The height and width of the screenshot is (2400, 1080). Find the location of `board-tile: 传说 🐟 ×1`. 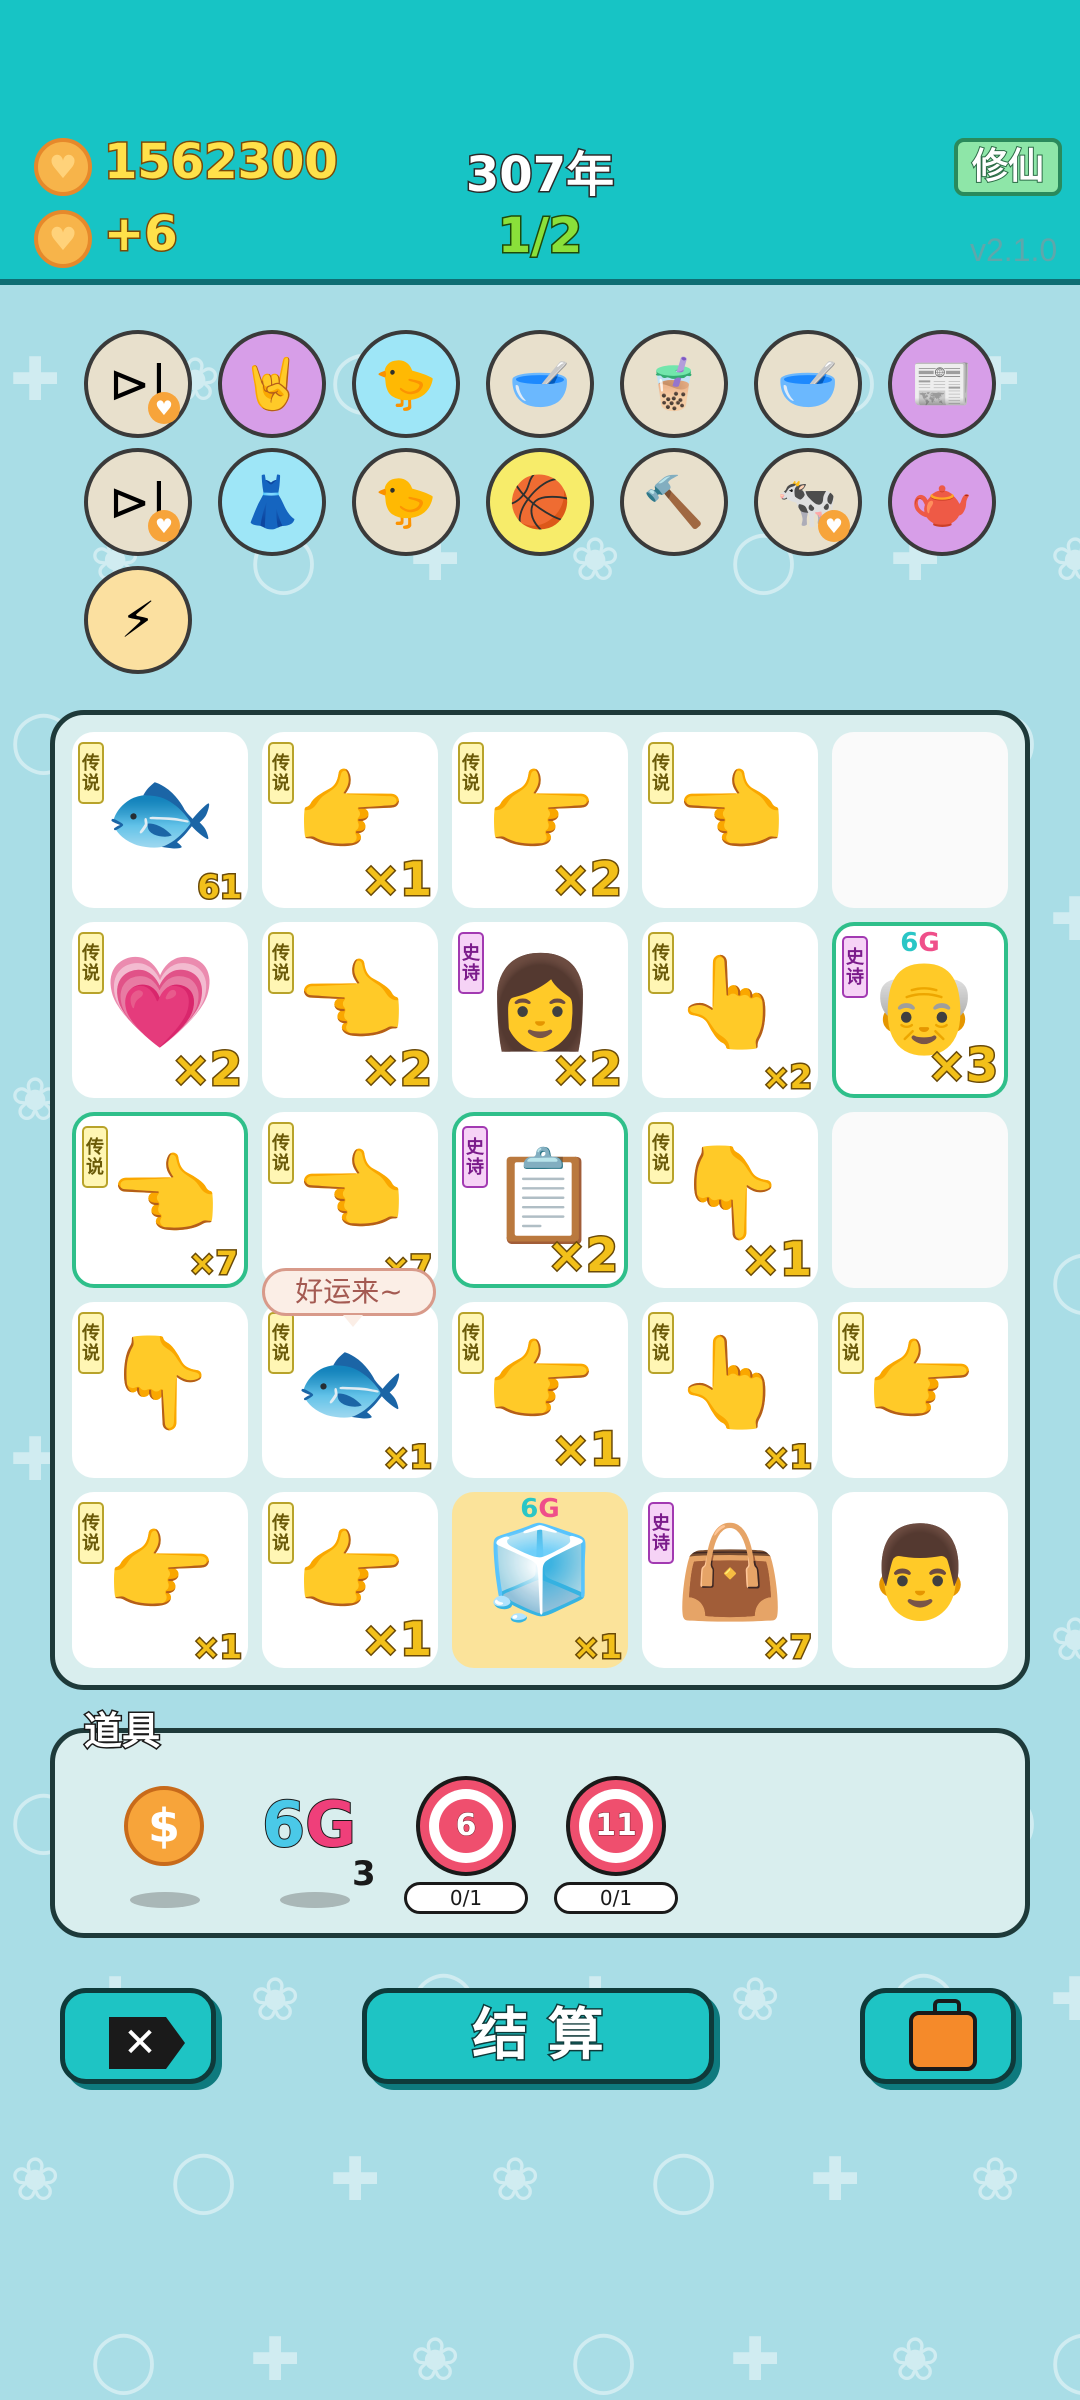

board-tile: 传说 🐟 ×1 is located at coordinates (350, 1390).